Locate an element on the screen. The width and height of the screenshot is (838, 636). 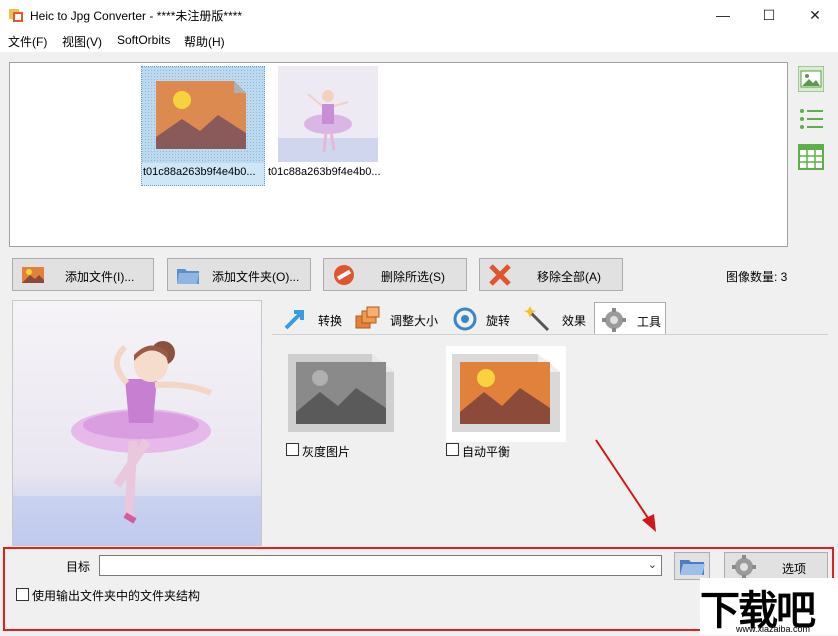
ballerina-preview-image is located at coordinates (137, 423).